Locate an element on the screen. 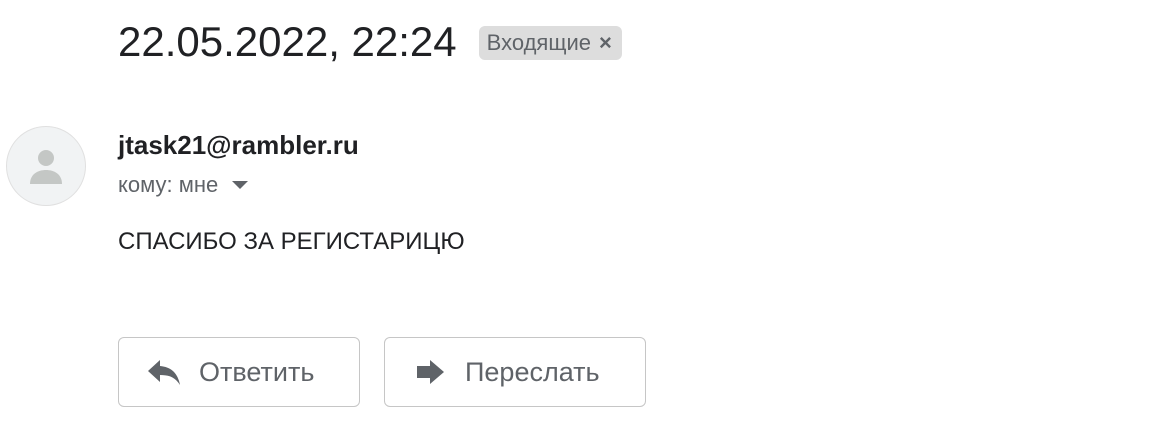 This screenshot has height=444, width=1151. forward-arrow-icon is located at coordinates (430, 372).